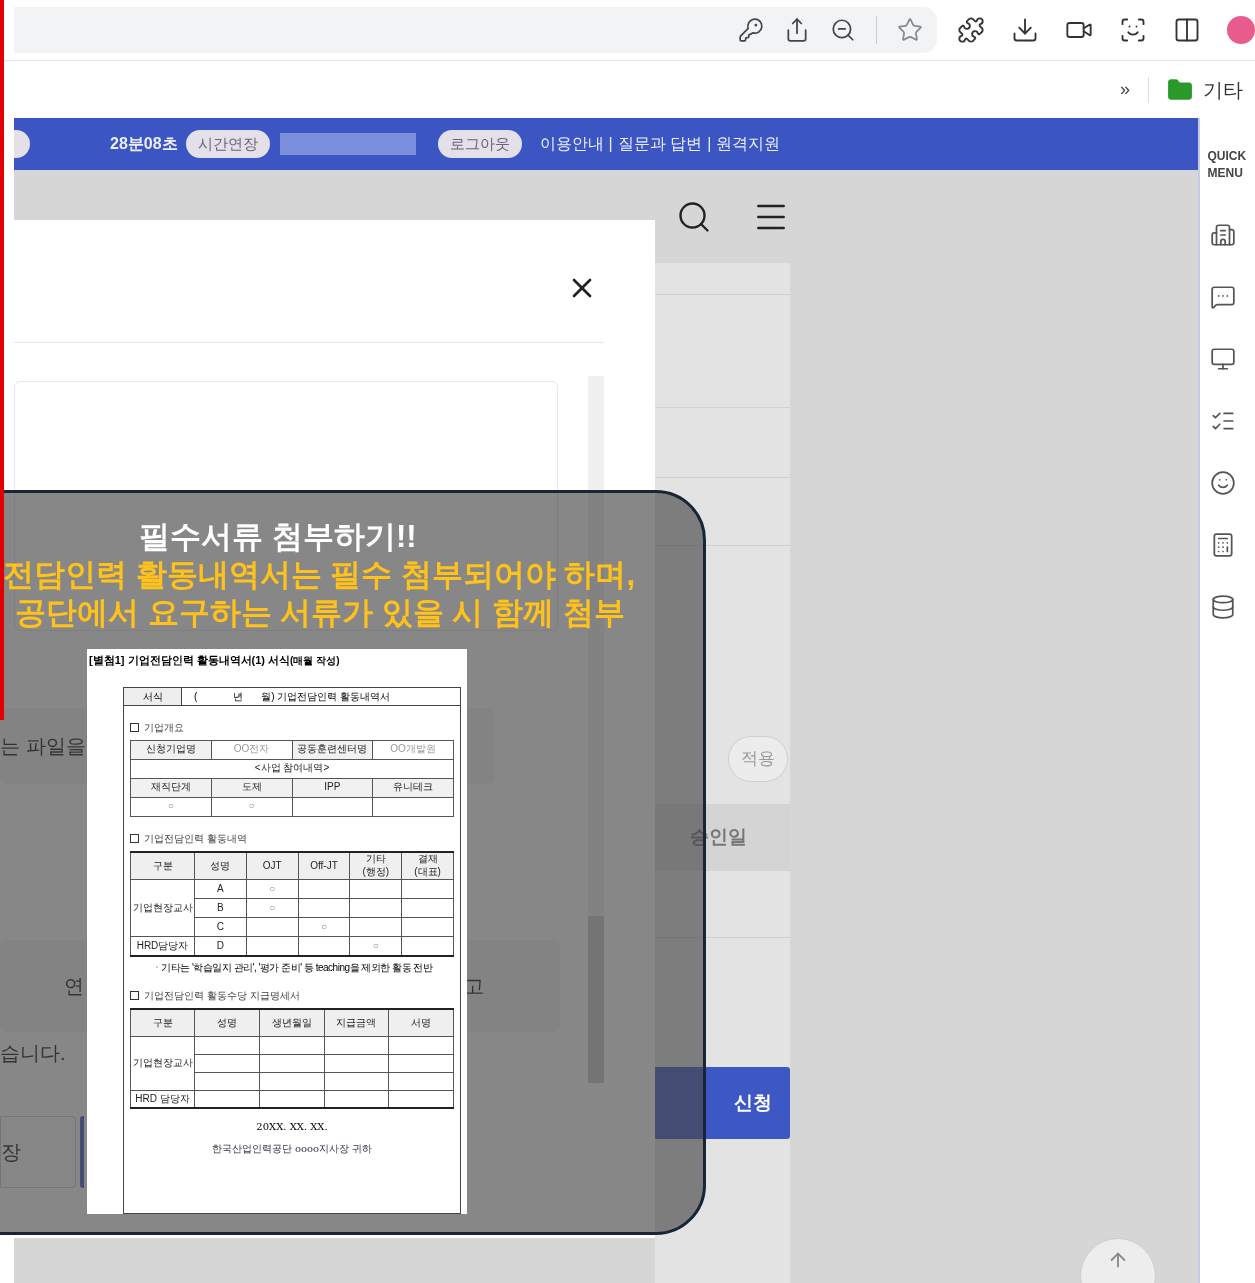 This screenshot has width=1255, height=1283. What do you see at coordinates (413, 749) in the screenshot?
I see `table-cell: OO개발원` at bounding box center [413, 749].